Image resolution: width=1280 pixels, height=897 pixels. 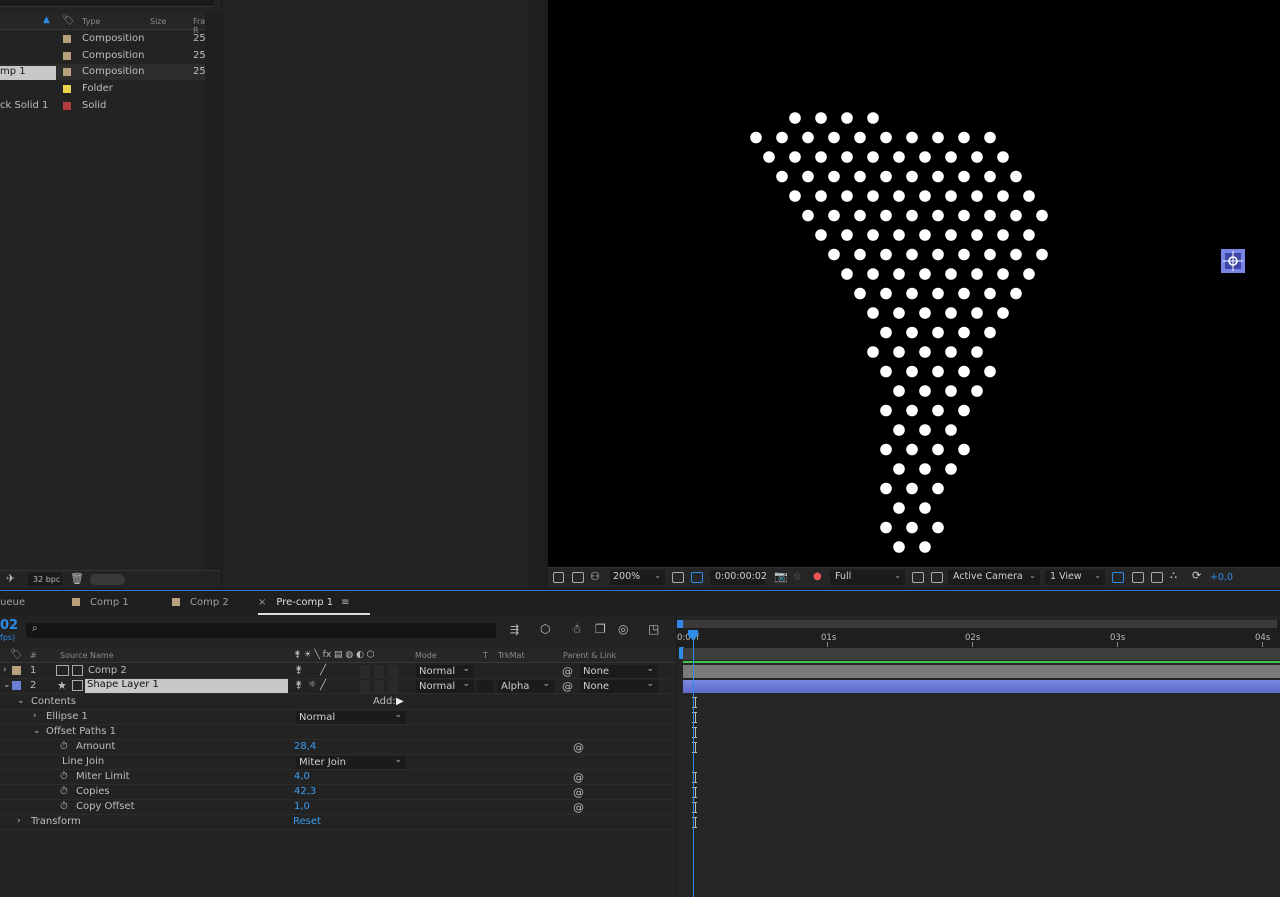 I want to click on blend-mode-dropdown: Normal ⌄, so click(x=351, y=717).